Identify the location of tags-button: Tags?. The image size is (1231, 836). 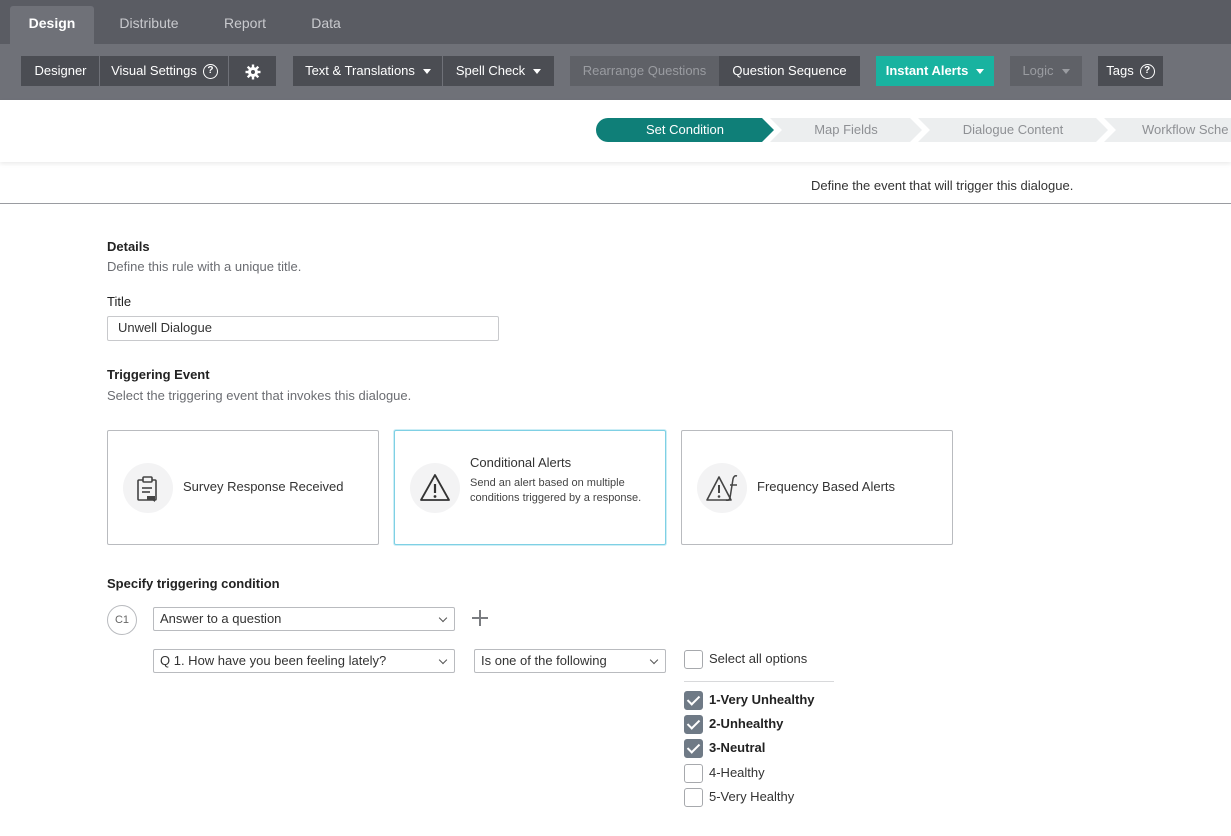
(1130, 71).